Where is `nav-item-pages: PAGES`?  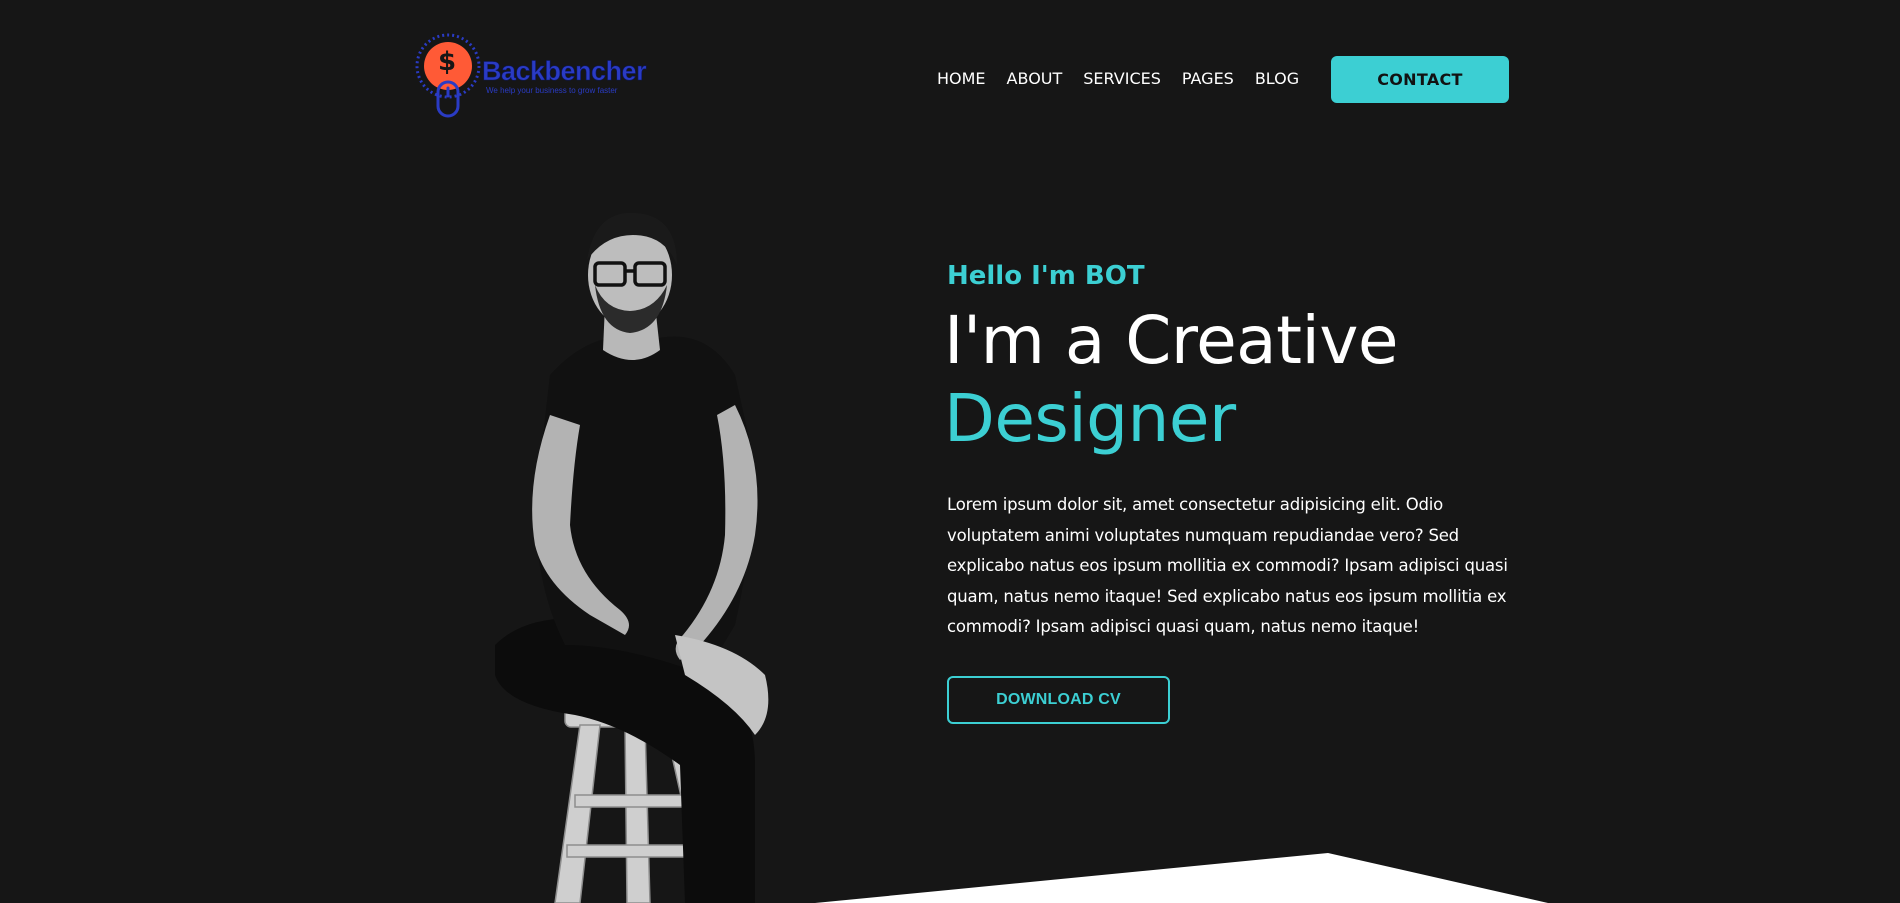
nav-item-pages: PAGES is located at coordinates (1208, 79).